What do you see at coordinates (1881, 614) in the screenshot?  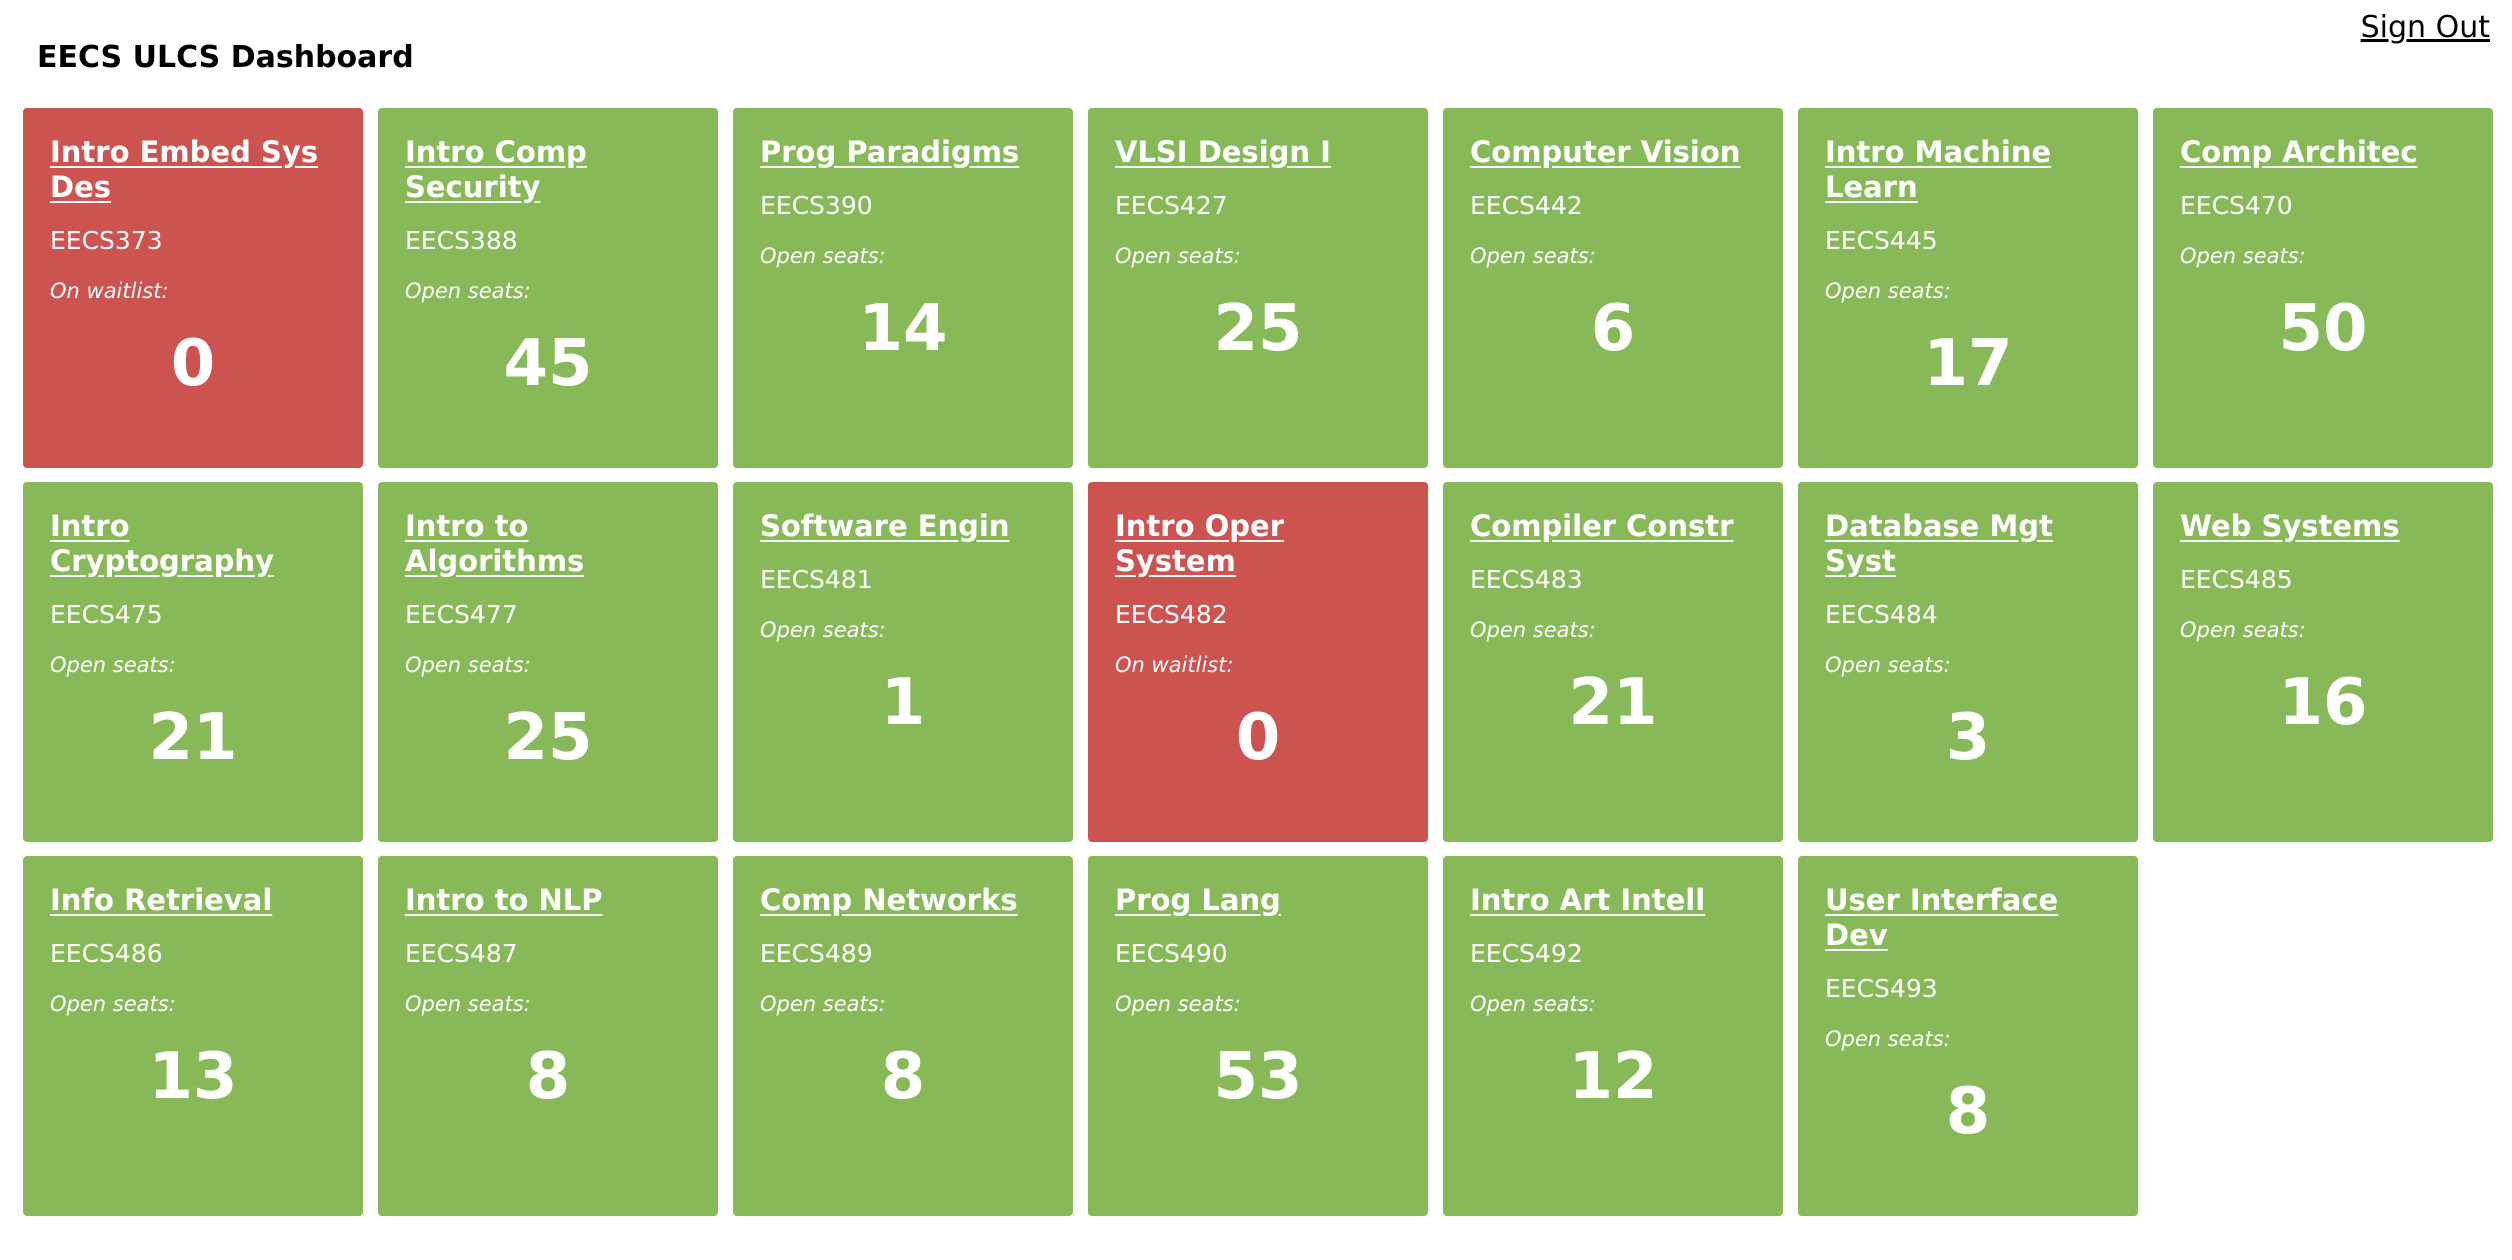 I see `course-code: EECS484` at bounding box center [1881, 614].